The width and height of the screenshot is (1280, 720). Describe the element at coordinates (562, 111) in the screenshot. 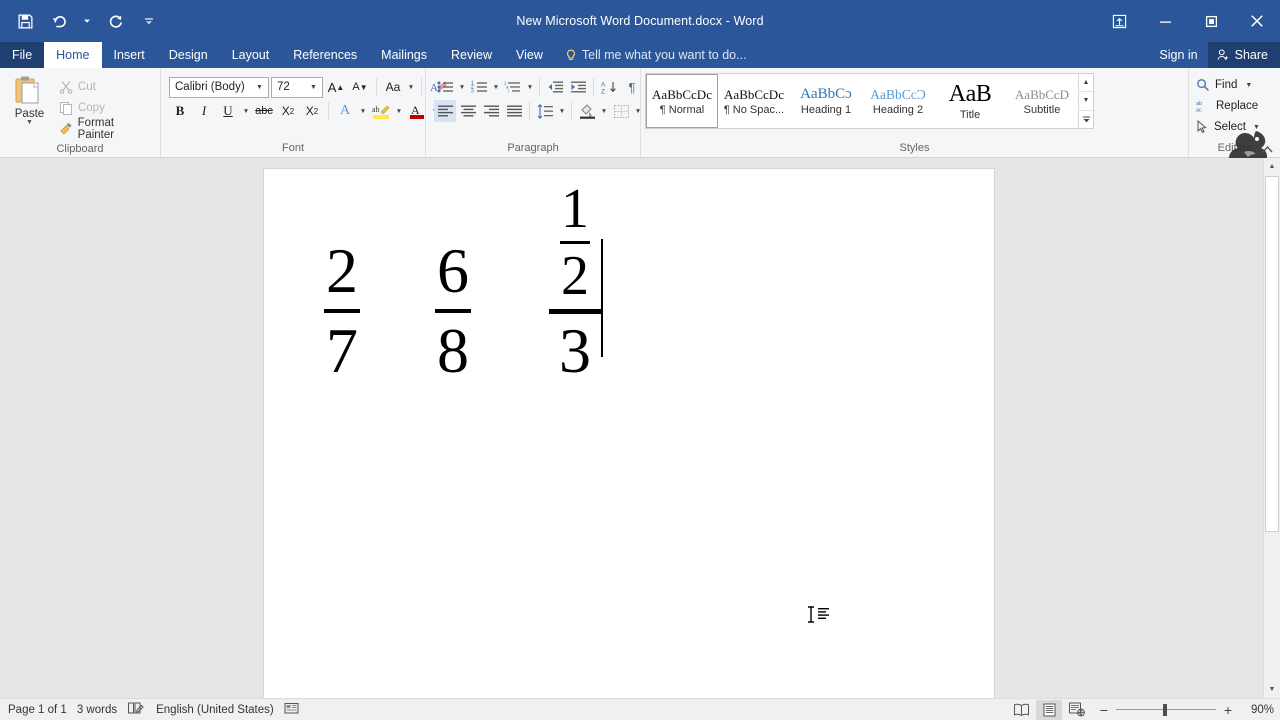

I see `line-spacing-dropdown-icon: ▼` at that location.